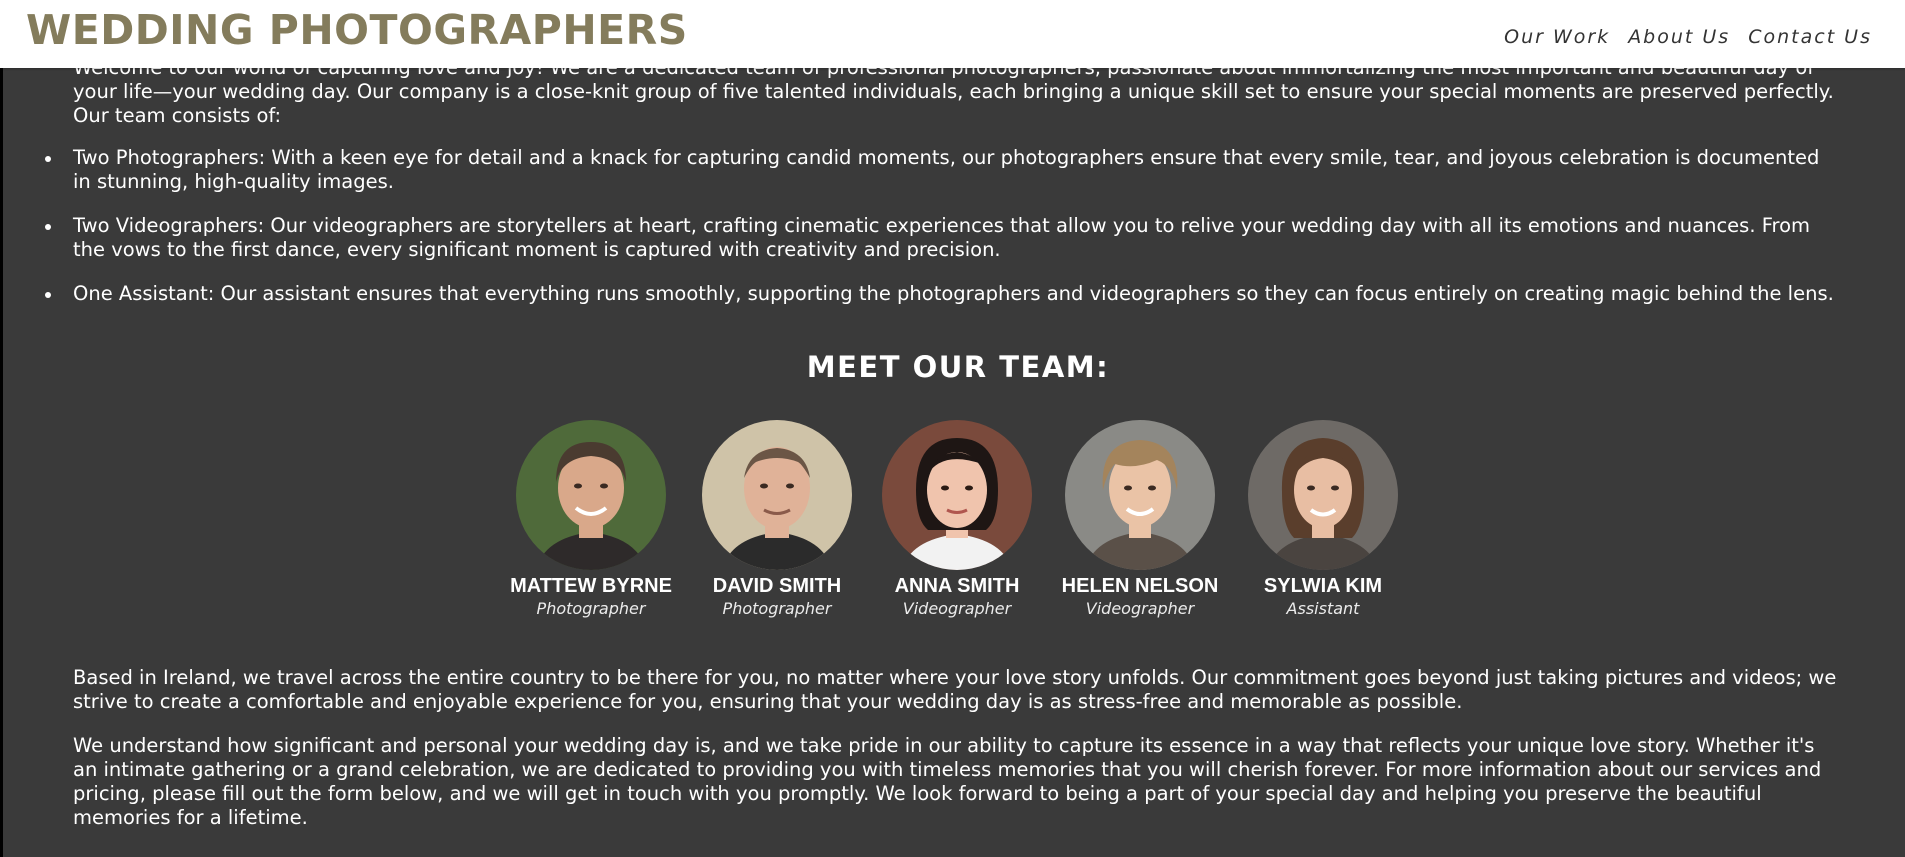  What do you see at coordinates (1679, 37) in the screenshot?
I see `nav-about-us: About Us` at bounding box center [1679, 37].